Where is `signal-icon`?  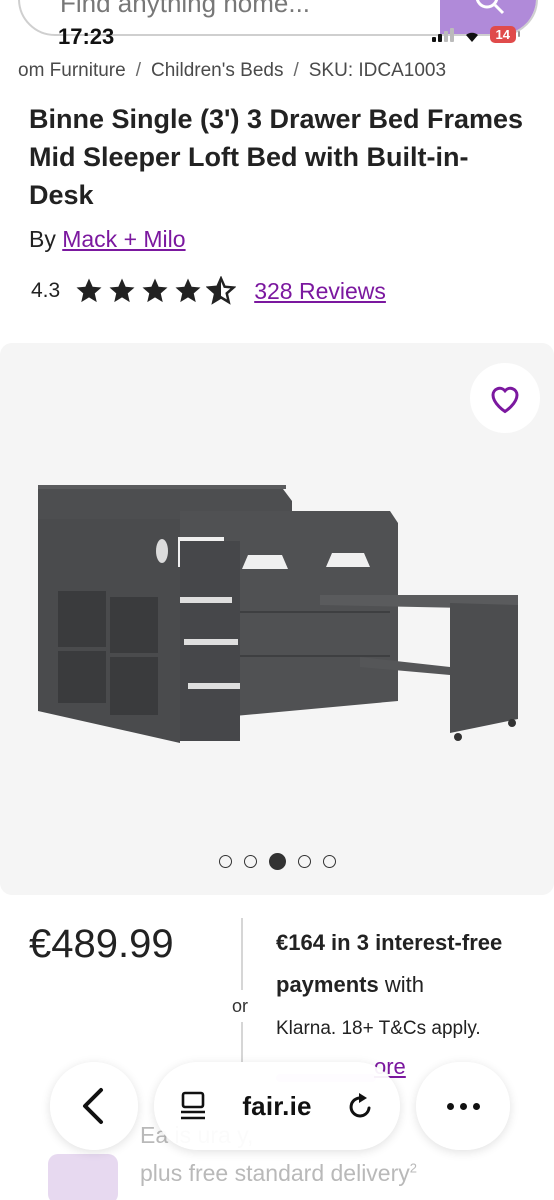
signal-icon is located at coordinates (442, 34).